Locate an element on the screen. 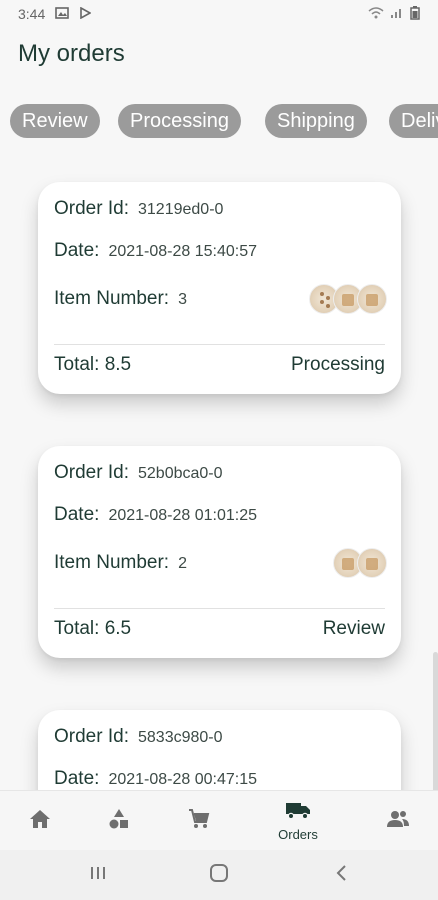 The width and height of the screenshot is (438, 900). order-status: Review is located at coordinates (353, 628).